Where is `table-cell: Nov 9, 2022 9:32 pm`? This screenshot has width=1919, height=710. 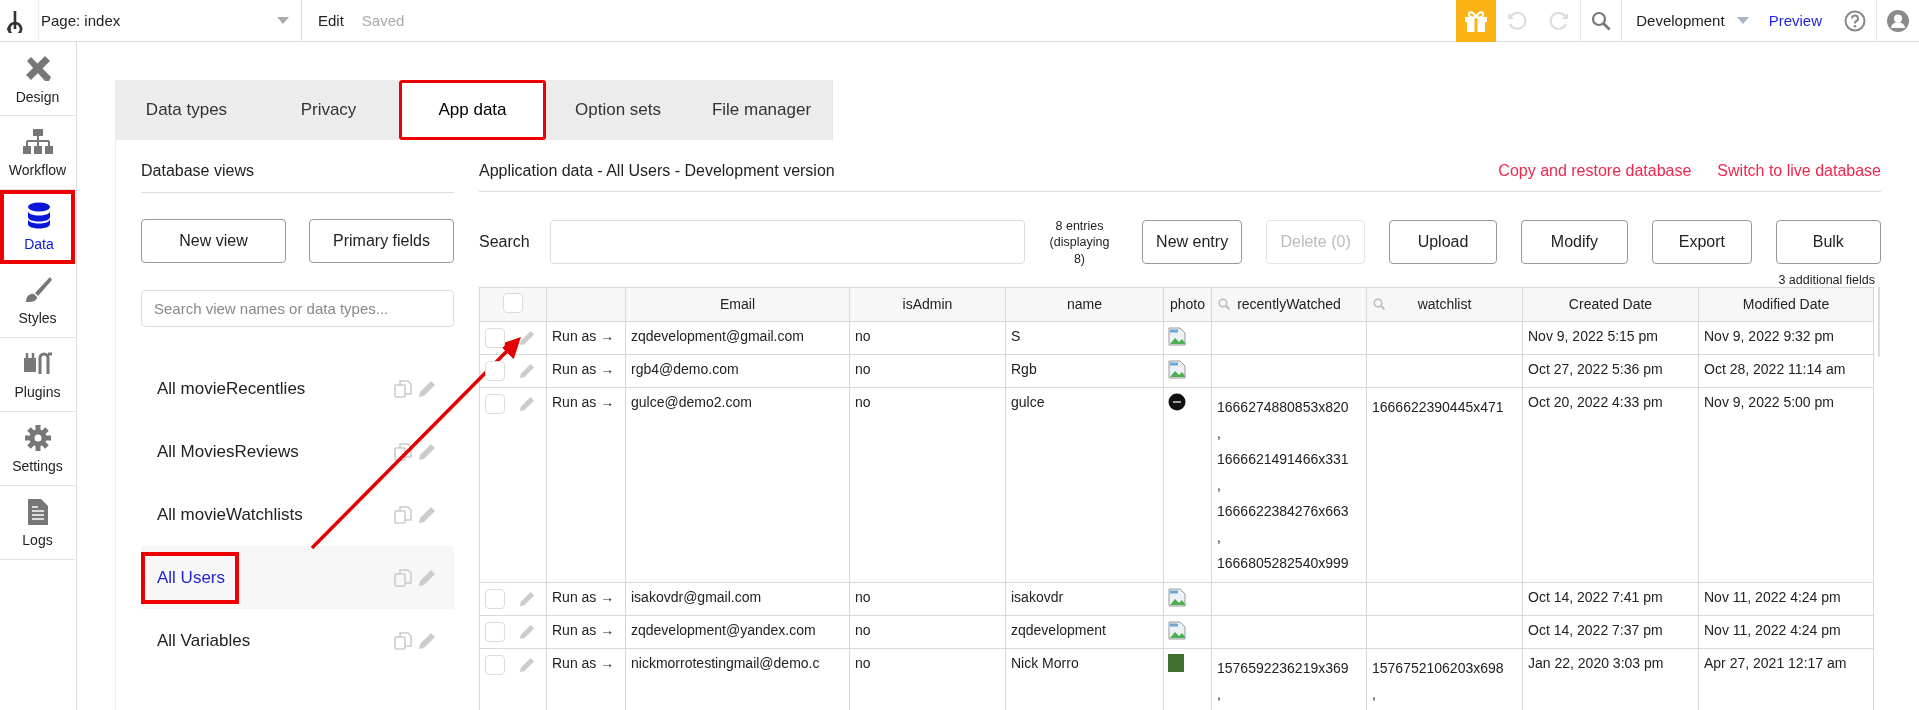 table-cell: Nov 9, 2022 9:32 pm is located at coordinates (1769, 335).